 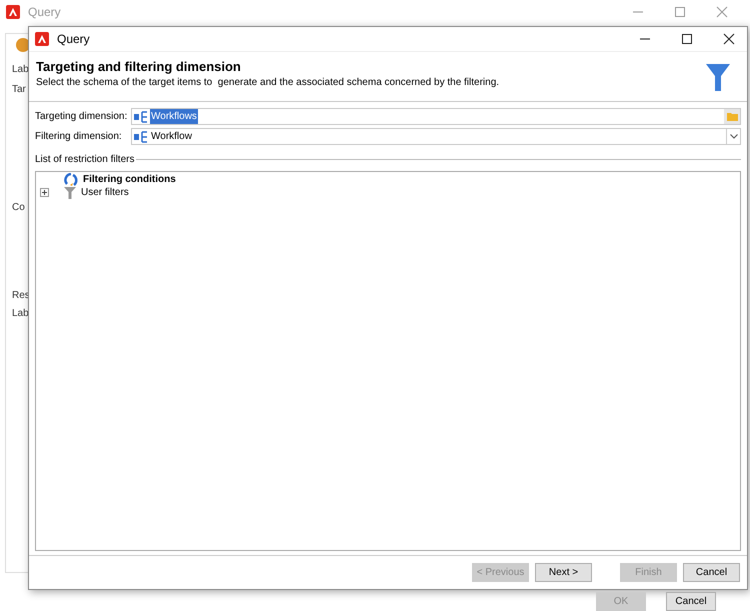 I want to click on tree-item: User filters, so click(x=105, y=192).